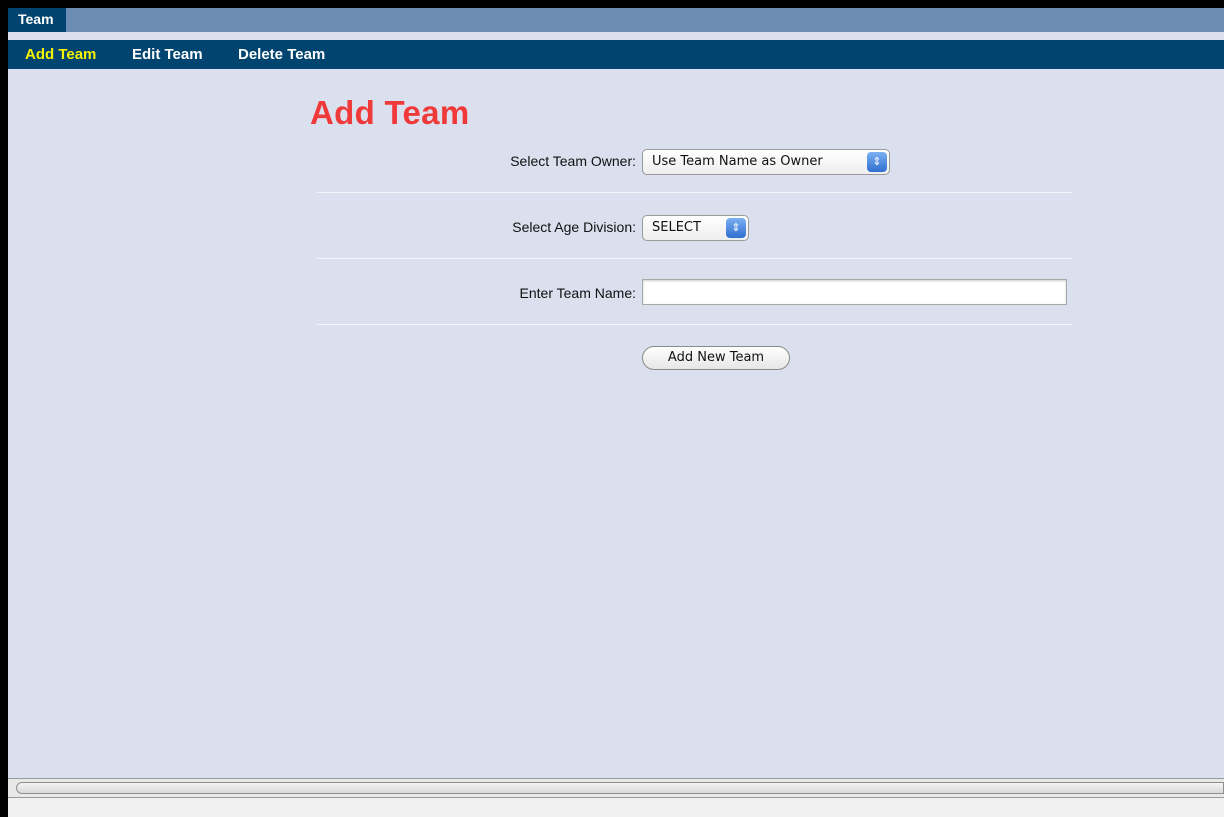 This screenshot has width=1224, height=817. Describe the element at coordinates (60, 54) in the screenshot. I see `nav-add-team: Add Team` at that location.